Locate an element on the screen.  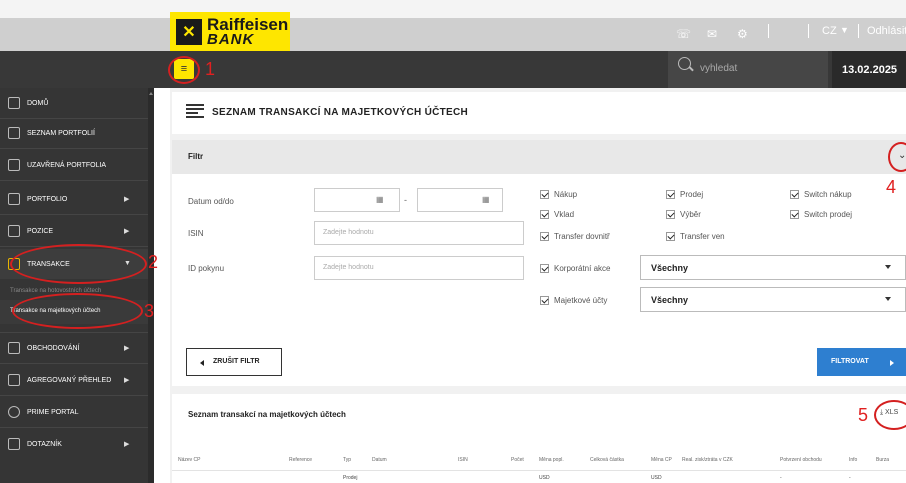
filter-title: Filtr is located at coordinates (196, 156).